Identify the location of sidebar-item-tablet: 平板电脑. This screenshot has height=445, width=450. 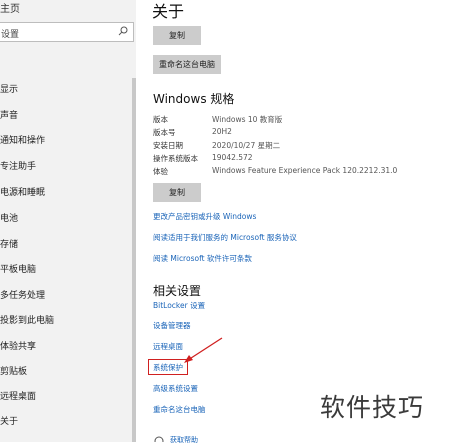
(18, 268).